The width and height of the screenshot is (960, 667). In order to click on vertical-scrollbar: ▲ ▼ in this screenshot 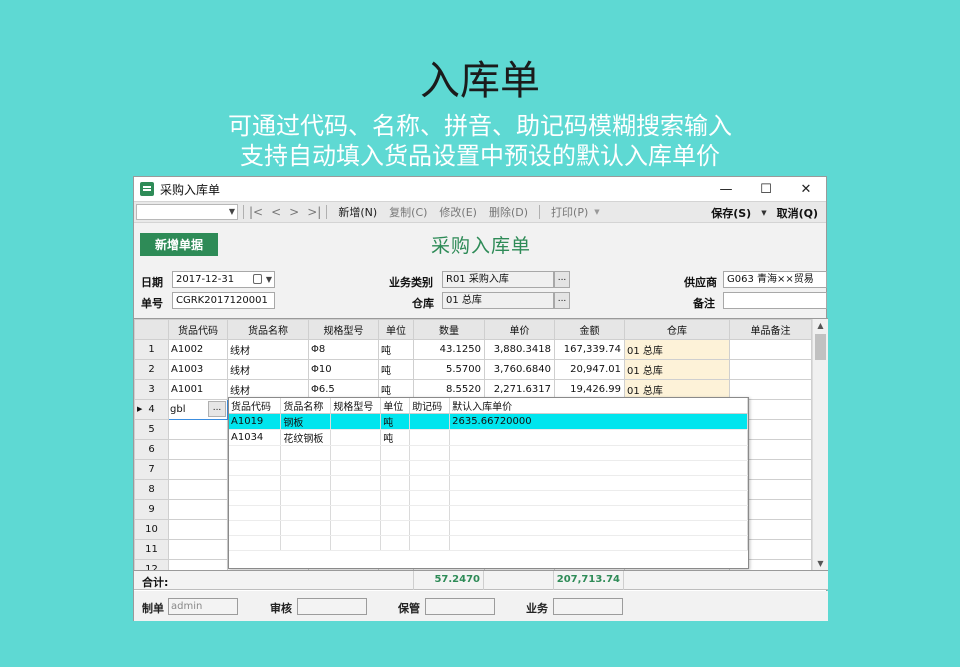, I will do `click(820, 444)`.